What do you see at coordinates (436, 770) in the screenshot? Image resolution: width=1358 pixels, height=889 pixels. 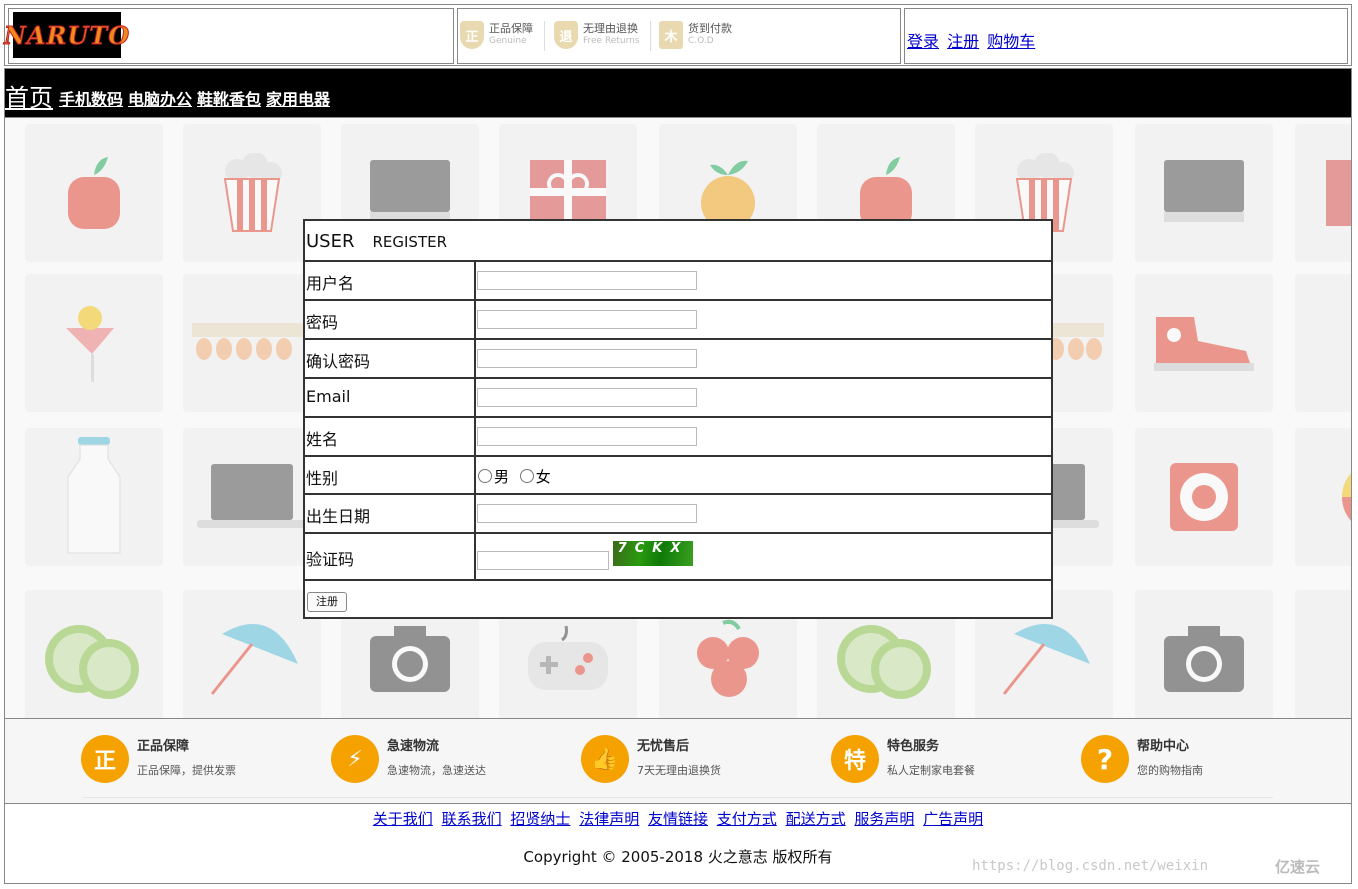 I see `feature-desc: 急速物流，急速送达` at bounding box center [436, 770].